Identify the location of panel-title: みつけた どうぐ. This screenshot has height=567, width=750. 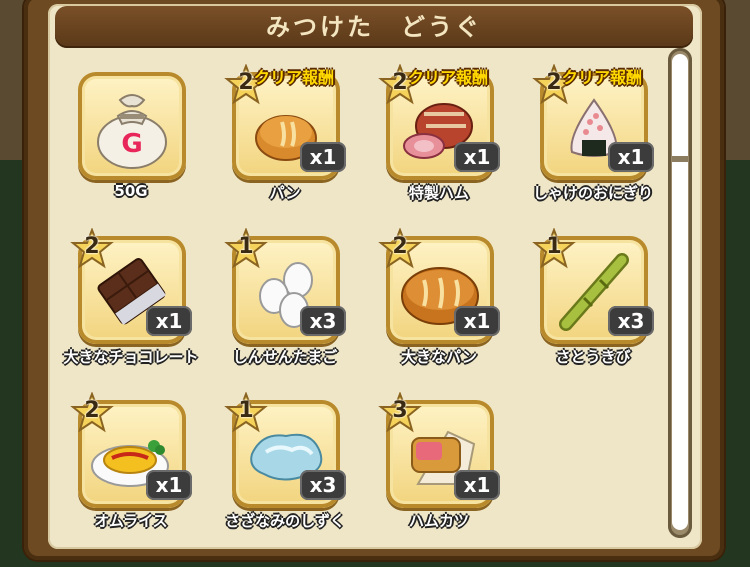
(374, 27).